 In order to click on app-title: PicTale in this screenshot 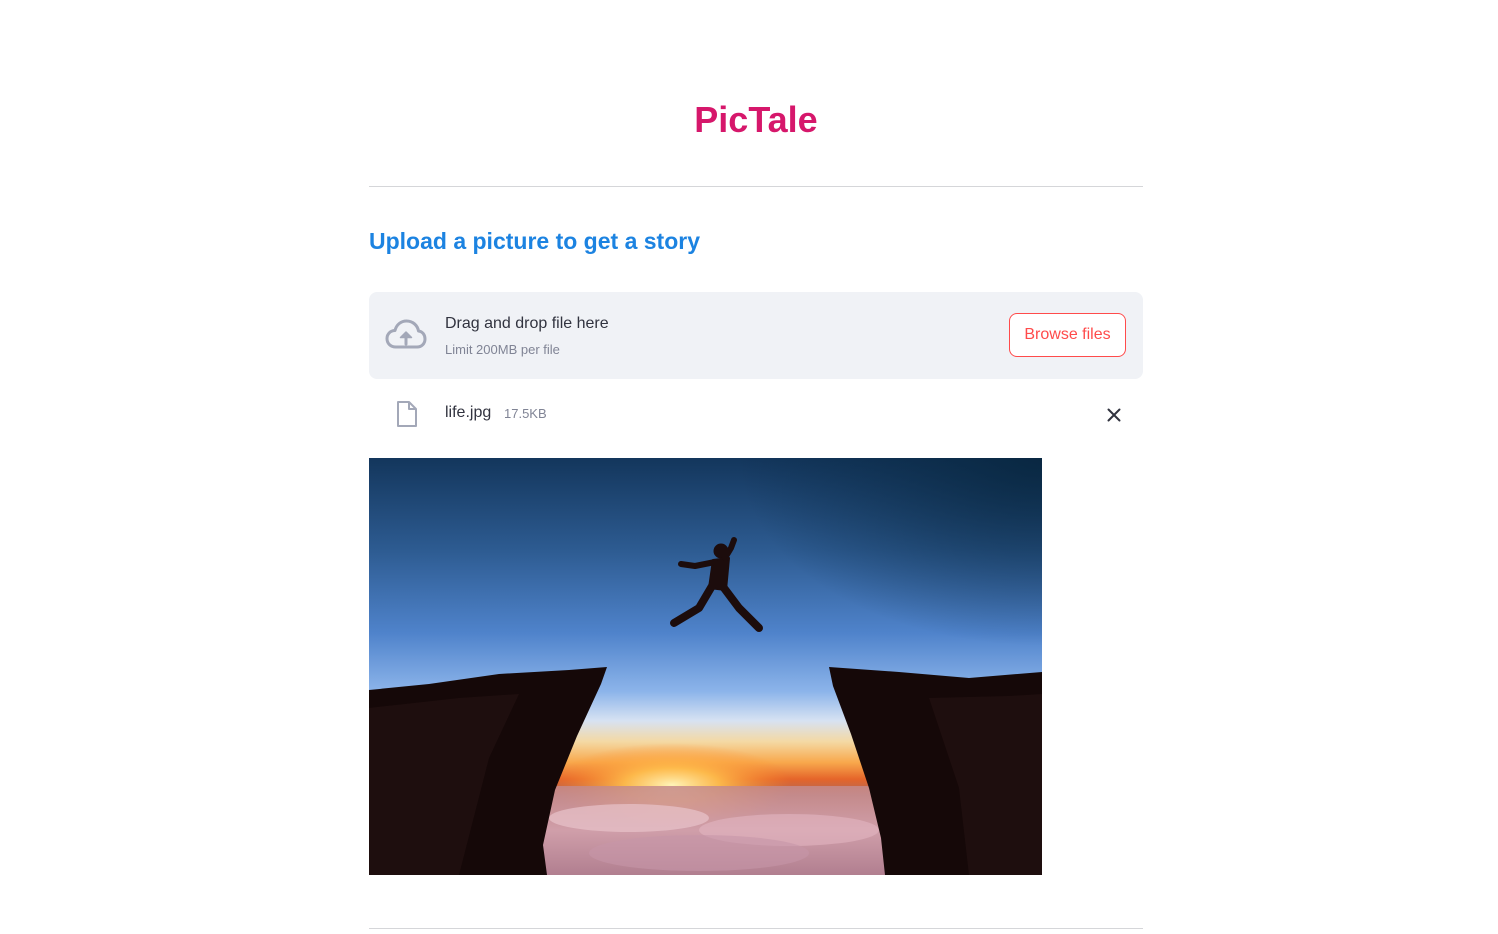, I will do `click(756, 119)`.